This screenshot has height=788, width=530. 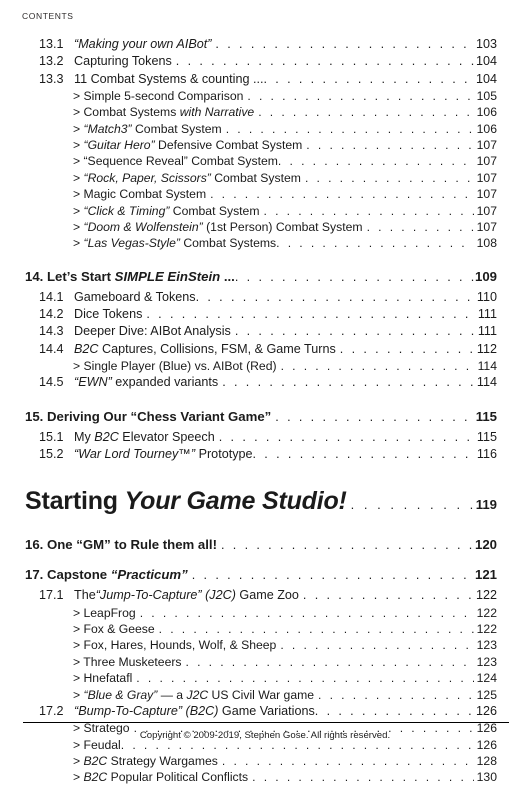 I want to click on toc-row: > Fox & Geese 122, so click(x=265, y=631).